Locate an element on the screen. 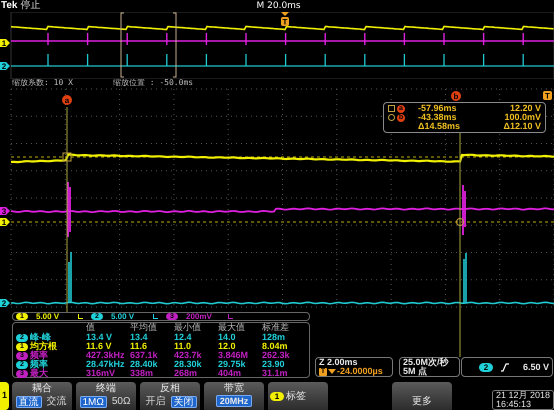 This screenshot has width=554, height=410. more-button: 更多 is located at coordinates (422, 396).